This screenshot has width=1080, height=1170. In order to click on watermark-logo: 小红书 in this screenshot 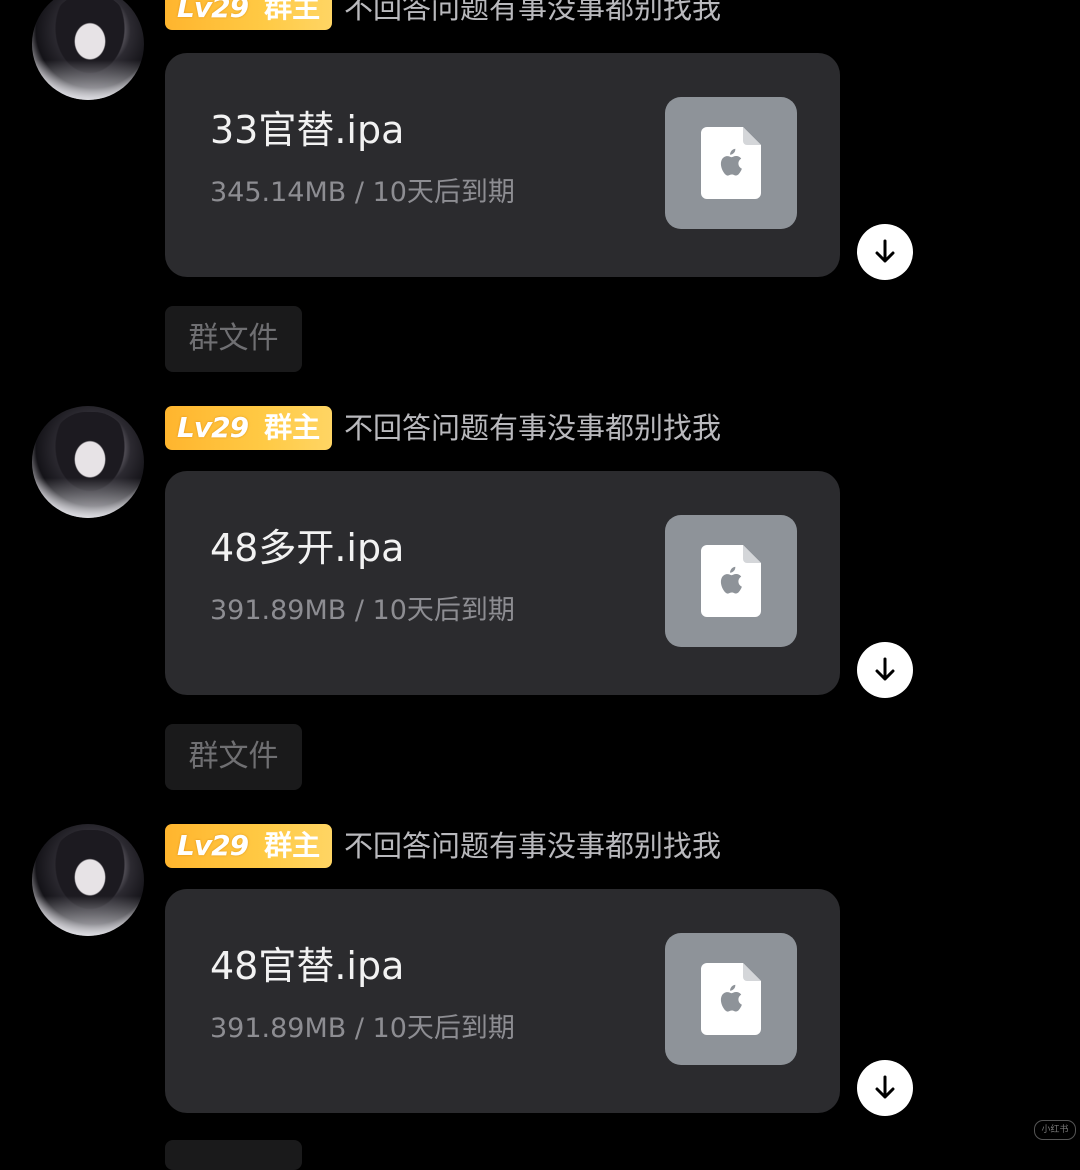, I will do `click(1055, 1130)`.